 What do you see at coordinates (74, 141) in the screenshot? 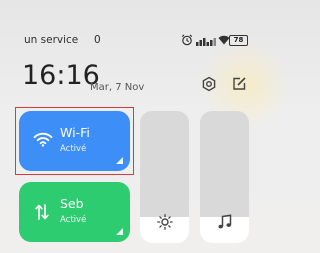
I see `selection-highlight` at bounding box center [74, 141].